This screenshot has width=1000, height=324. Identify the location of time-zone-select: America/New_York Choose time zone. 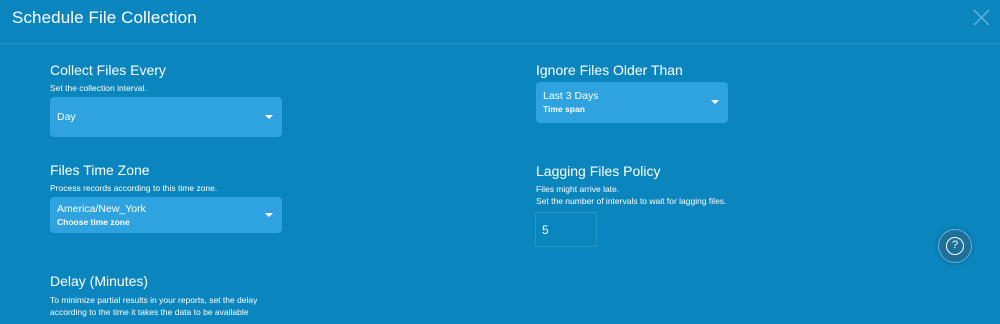
(166, 215).